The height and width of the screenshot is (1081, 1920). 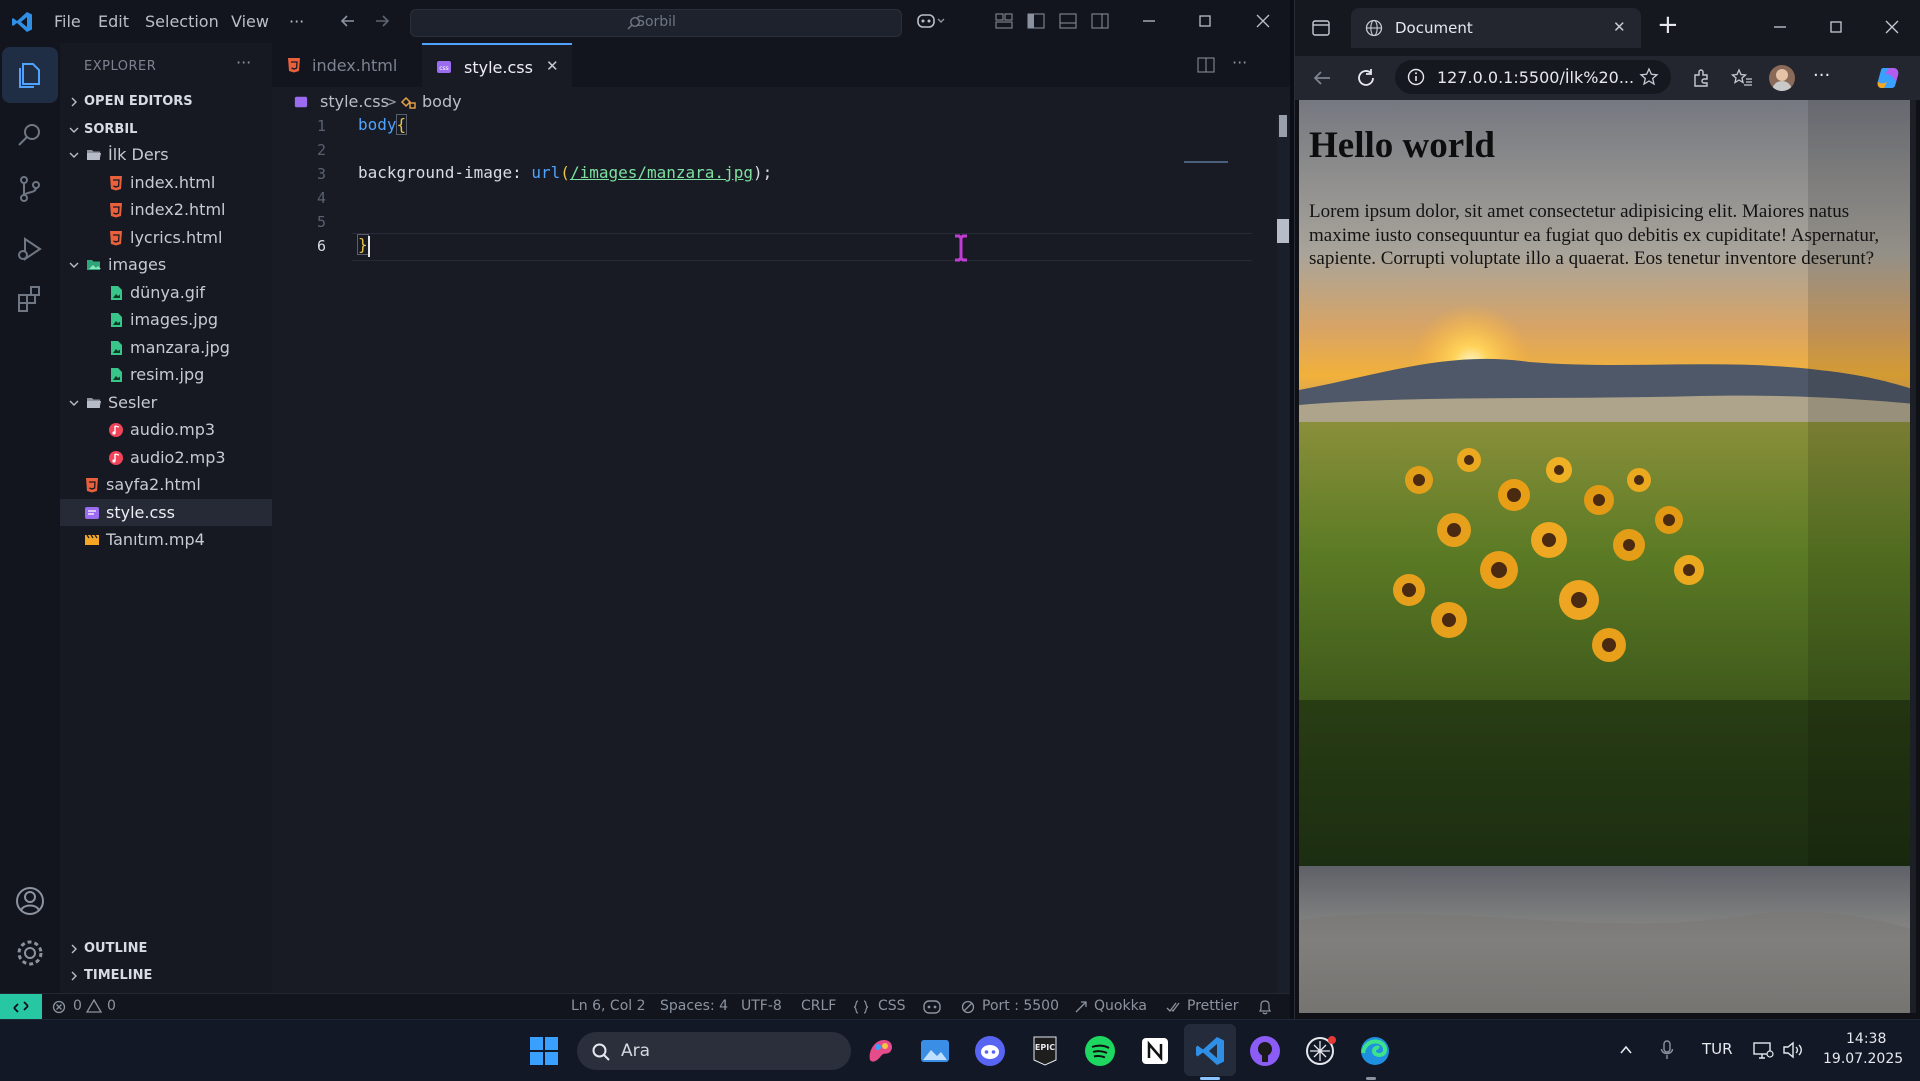 What do you see at coordinates (138, 101) in the screenshot?
I see `open-editors-section: OPEN EDITORS` at bounding box center [138, 101].